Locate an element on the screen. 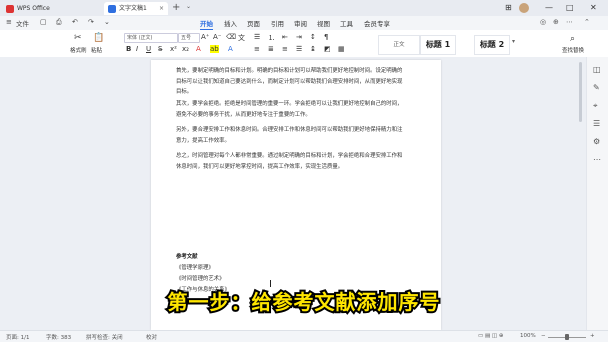 This screenshot has height=342, width=608. reference-item: 《时间管理的艺术》 is located at coordinates (200, 278).